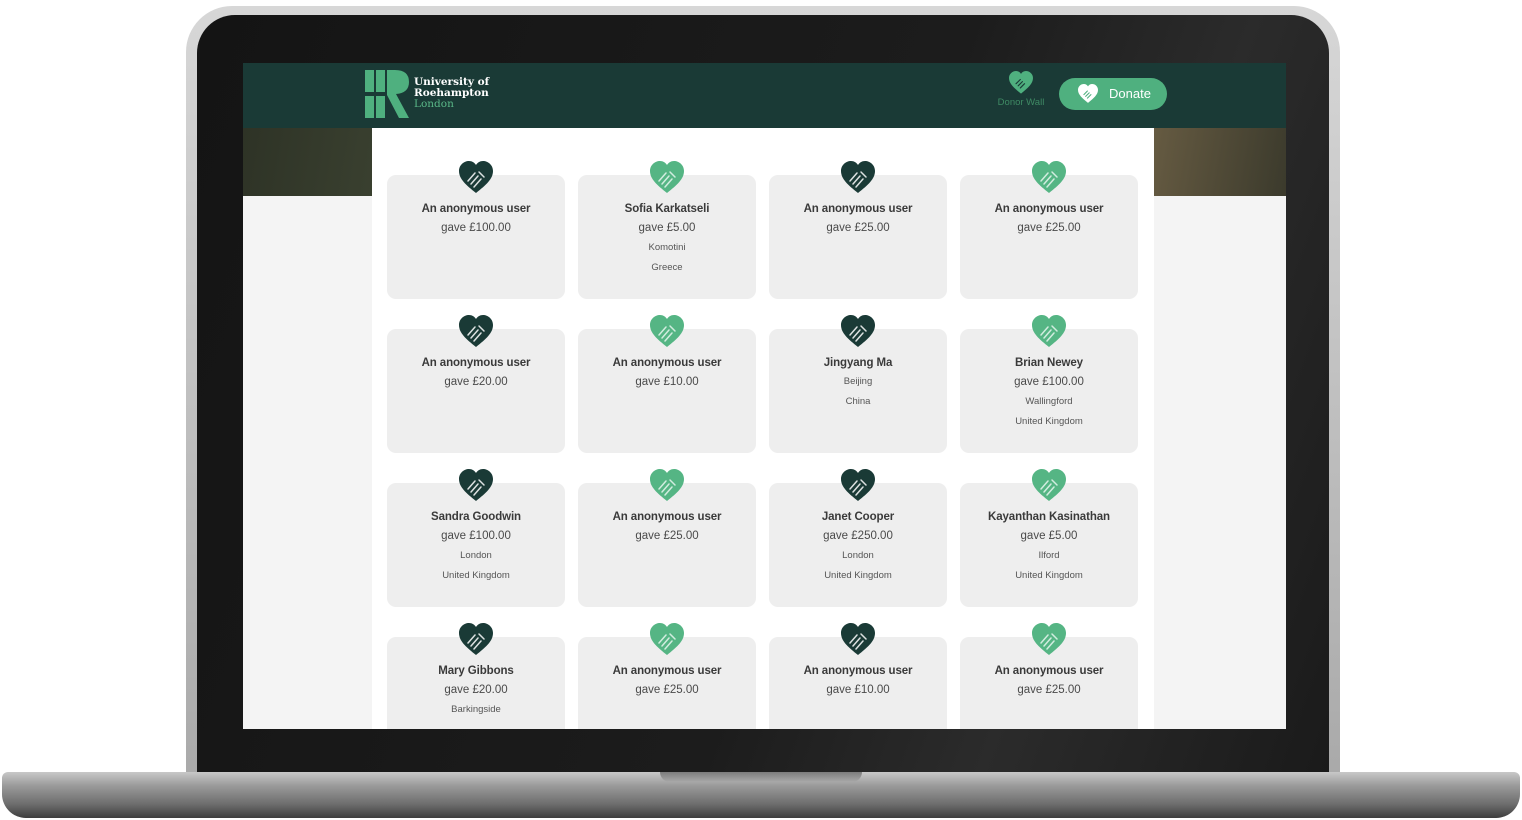 Image resolution: width=1522 pixels, height=820 pixels. Describe the element at coordinates (434, 104) in the screenshot. I see `logo-line-3: London` at that location.